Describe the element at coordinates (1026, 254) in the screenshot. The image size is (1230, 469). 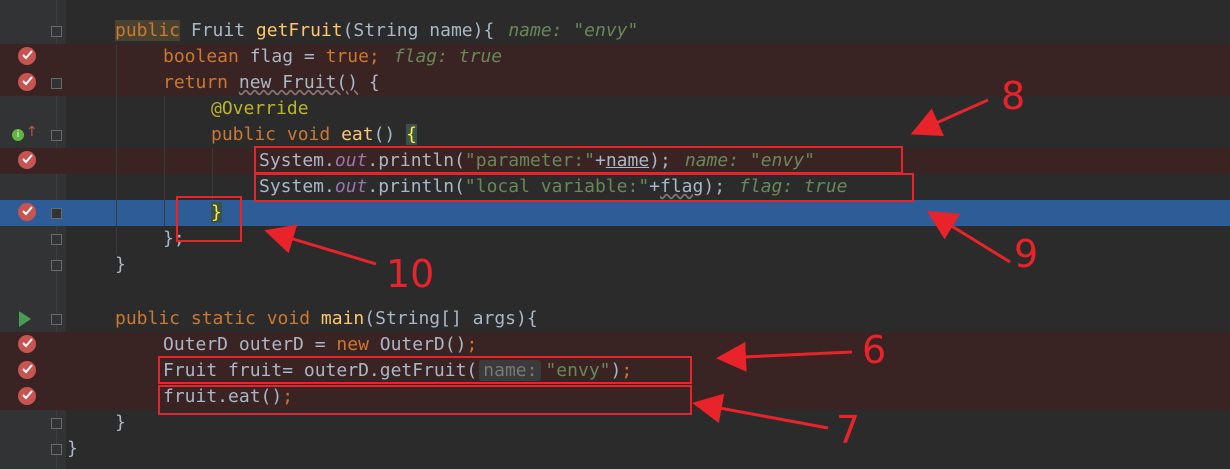
I see `annotation-number-9: 9` at that location.